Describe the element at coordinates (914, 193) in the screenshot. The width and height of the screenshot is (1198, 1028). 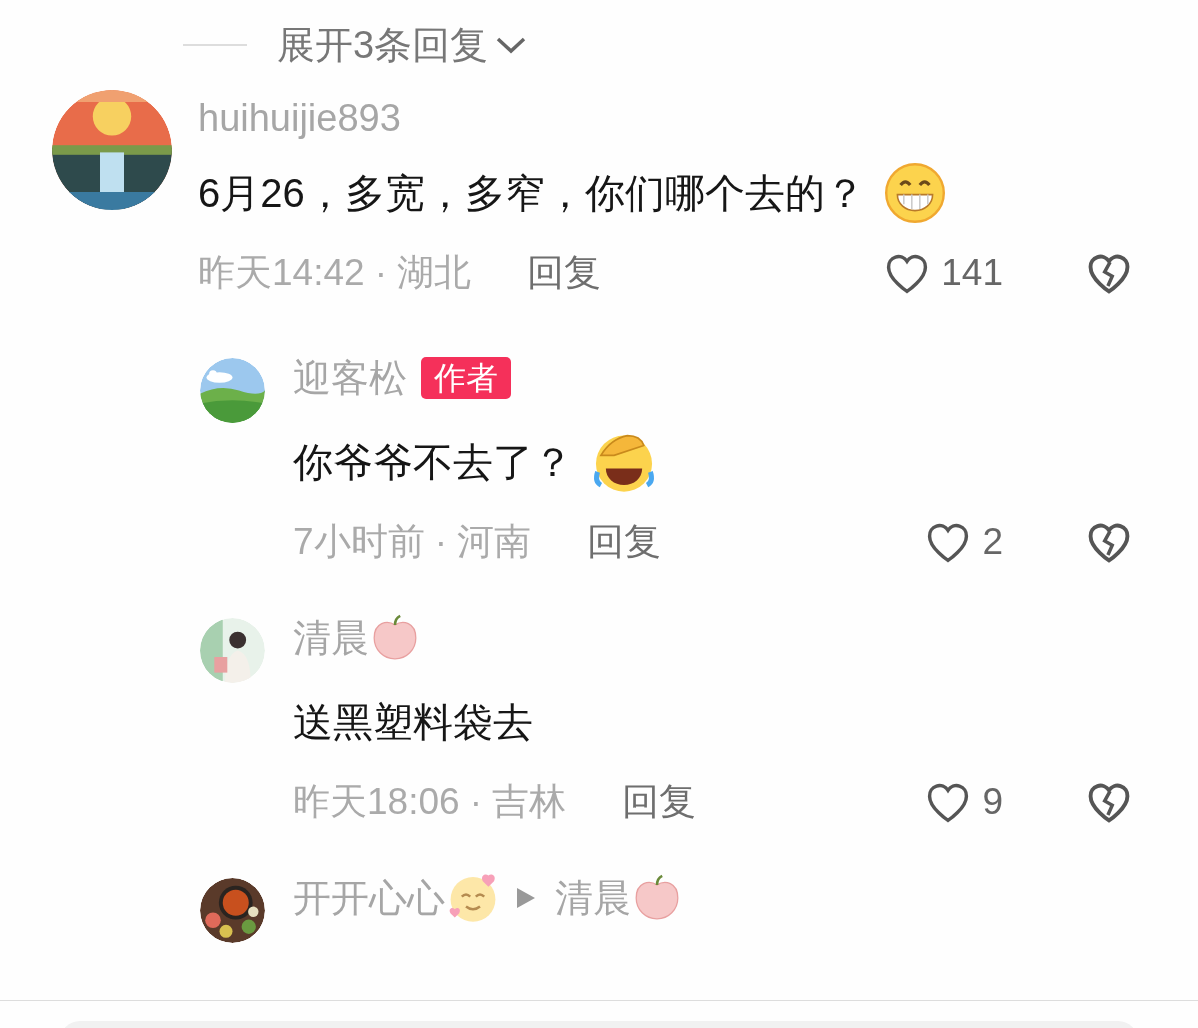
I see `grinning-face-icon` at that location.